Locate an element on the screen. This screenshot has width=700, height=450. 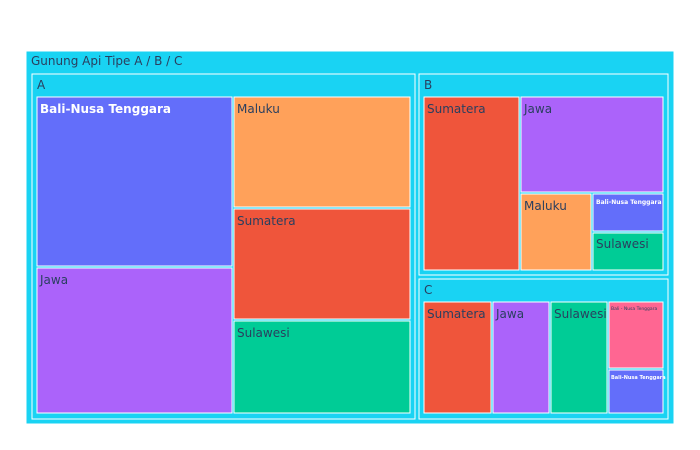
treemap-tile-b-bali-nusa-tenggara-label: Bali-Nusa Tenggara is located at coordinates (629, 202).